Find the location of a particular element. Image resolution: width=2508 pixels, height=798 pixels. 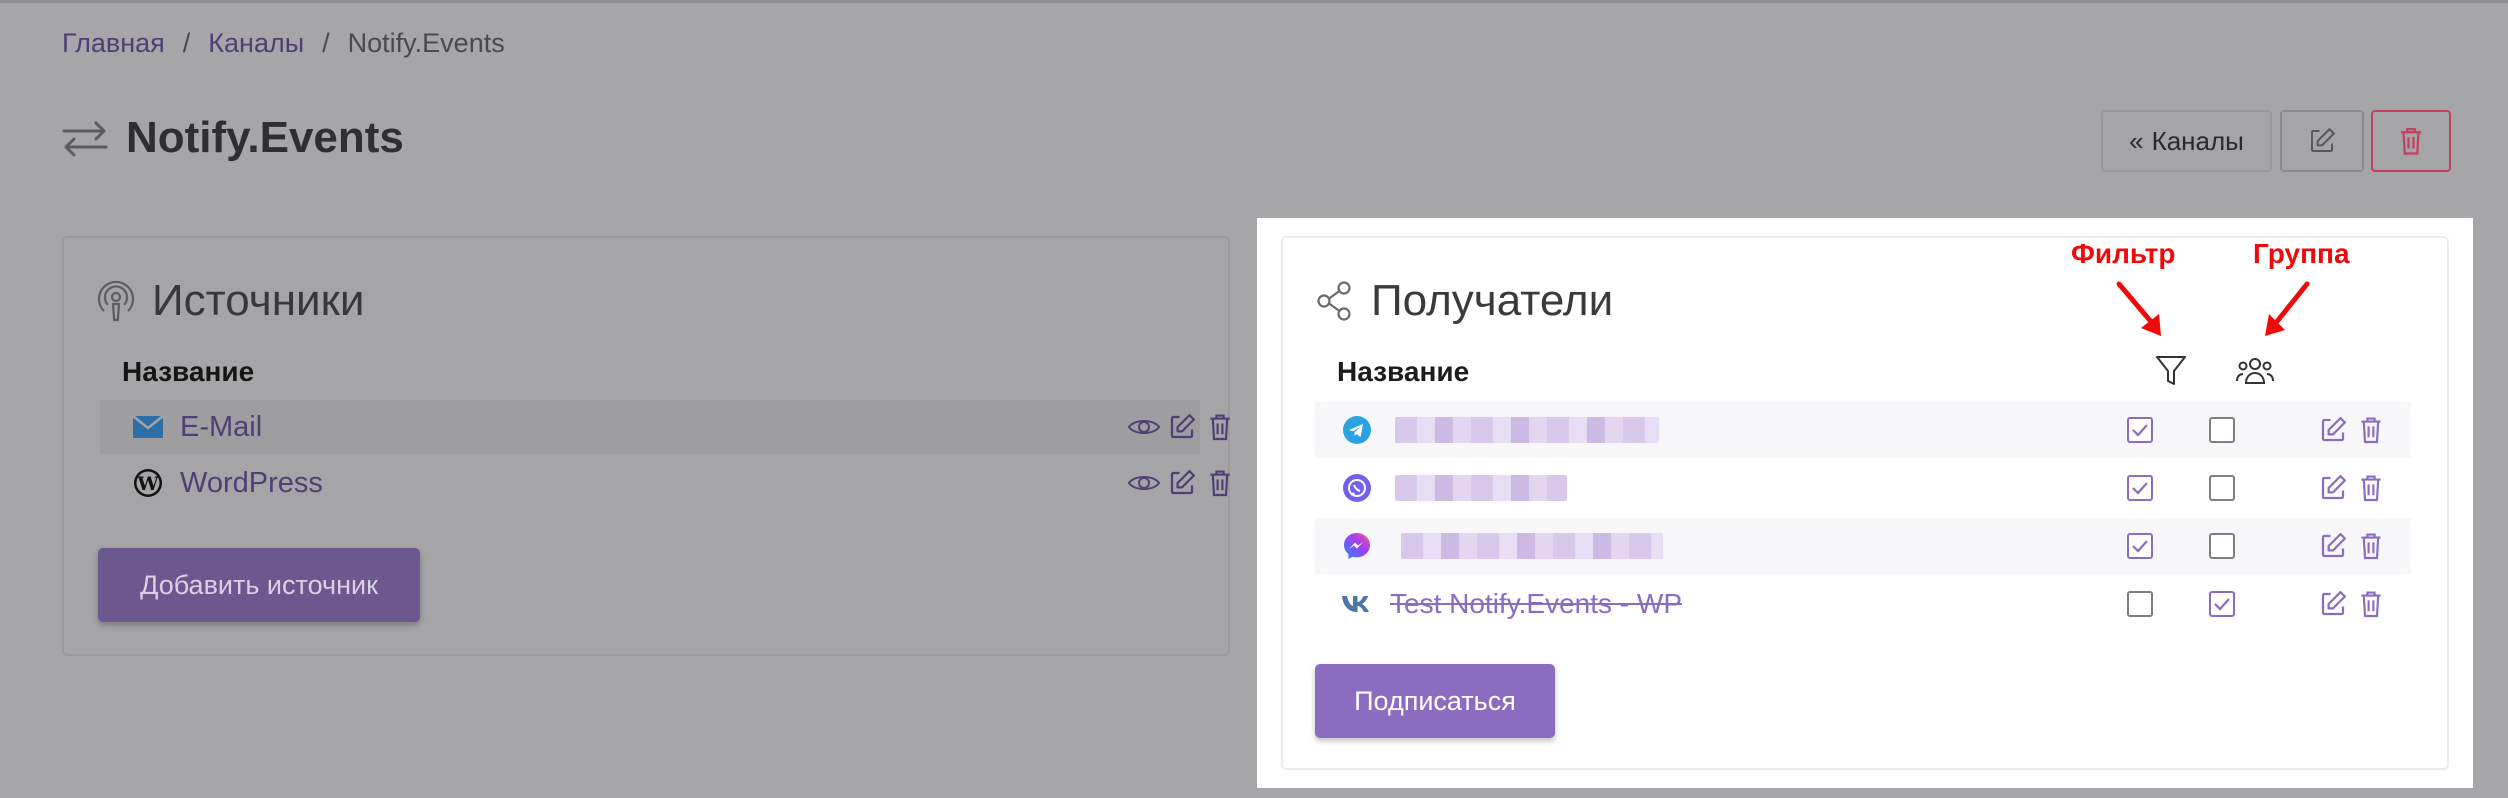

mail-icon is located at coordinates (148, 427).